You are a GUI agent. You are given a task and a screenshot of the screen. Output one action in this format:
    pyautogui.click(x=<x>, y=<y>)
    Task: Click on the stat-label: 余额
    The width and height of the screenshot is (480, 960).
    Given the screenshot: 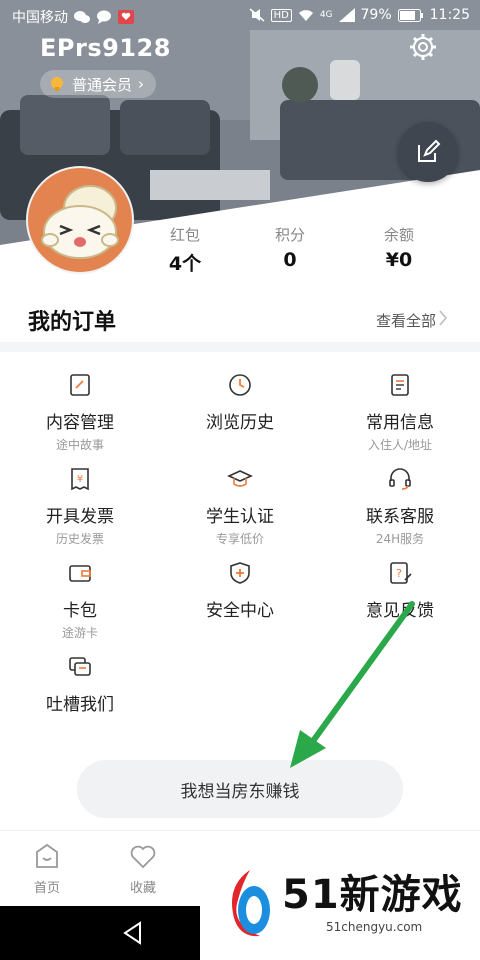 What is the action you would take?
    pyautogui.click(x=398, y=235)
    